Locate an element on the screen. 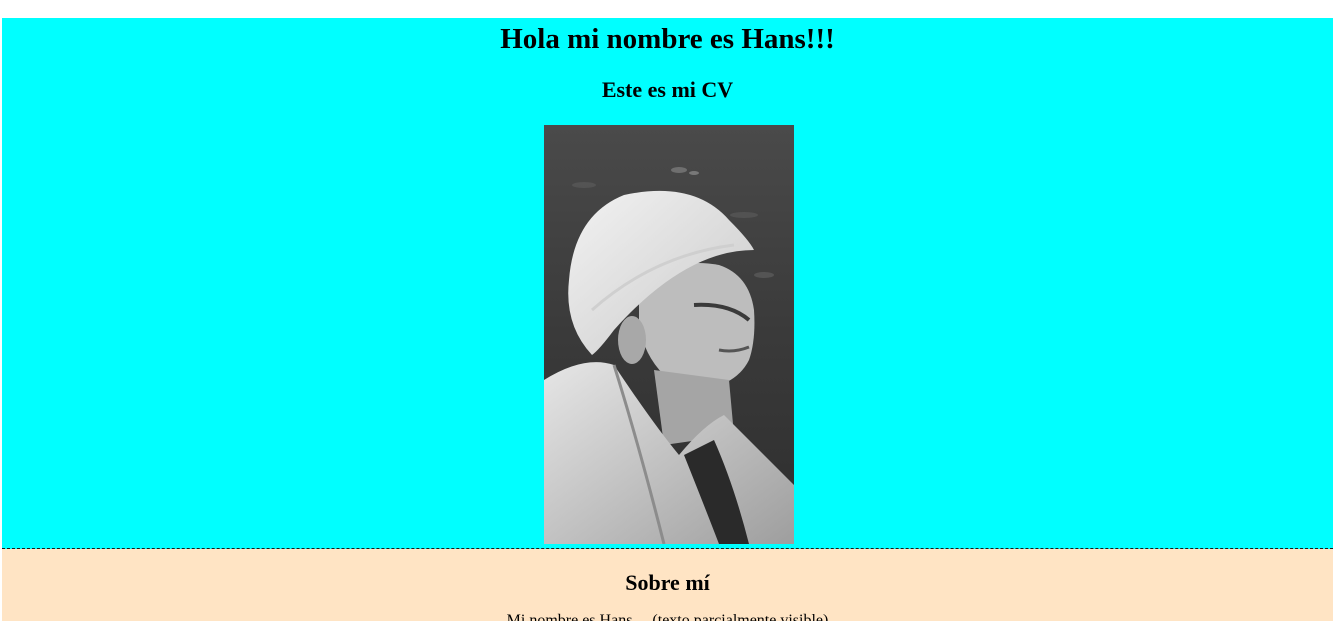 The image size is (1333, 621). profile-photo-illustration is located at coordinates (669, 334).